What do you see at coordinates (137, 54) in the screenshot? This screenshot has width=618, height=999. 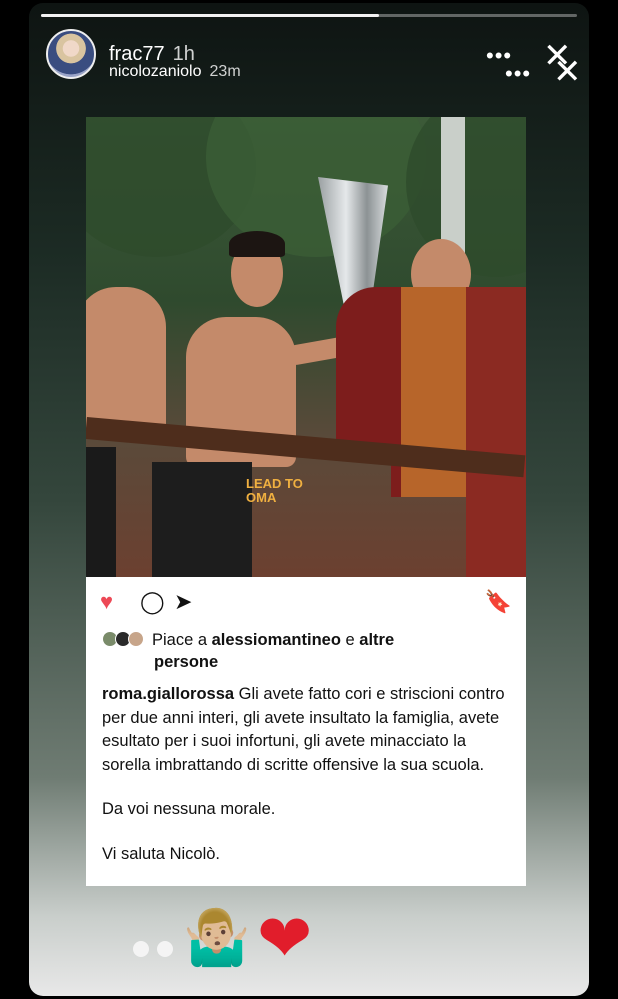 I see `story-username: frac77` at bounding box center [137, 54].